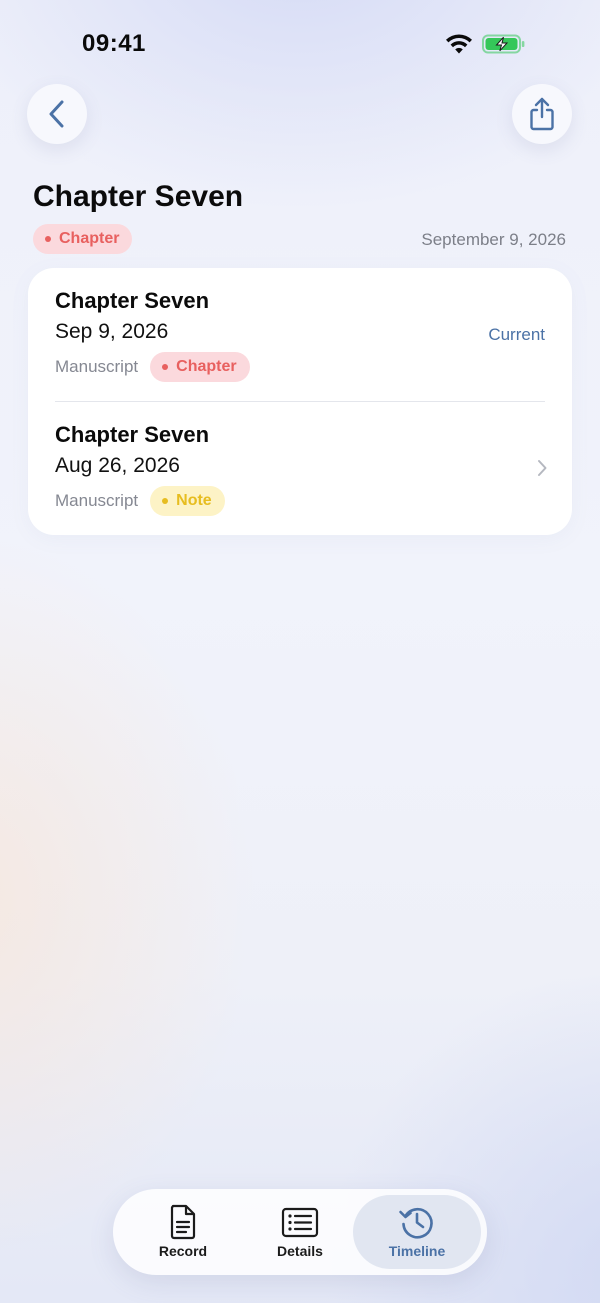 The height and width of the screenshot is (1303, 600). Describe the element at coordinates (112, 331) in the screenshot. I see `timeline-row-date: Sep 9, 2026` at that location.